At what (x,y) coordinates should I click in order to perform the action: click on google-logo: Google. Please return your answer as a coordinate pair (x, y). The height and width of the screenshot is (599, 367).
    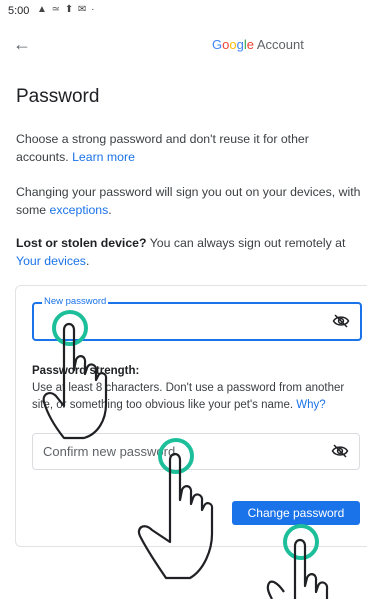
    Looking at the image, I should click on (233, 44).